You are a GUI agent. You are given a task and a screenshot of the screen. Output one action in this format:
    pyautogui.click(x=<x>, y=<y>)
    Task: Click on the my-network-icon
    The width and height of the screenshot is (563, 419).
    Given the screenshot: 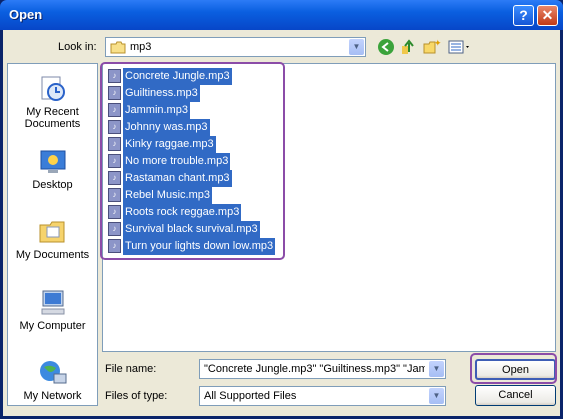 What is the action you would take?
    pyautogui.click(x=52, y=372)
    